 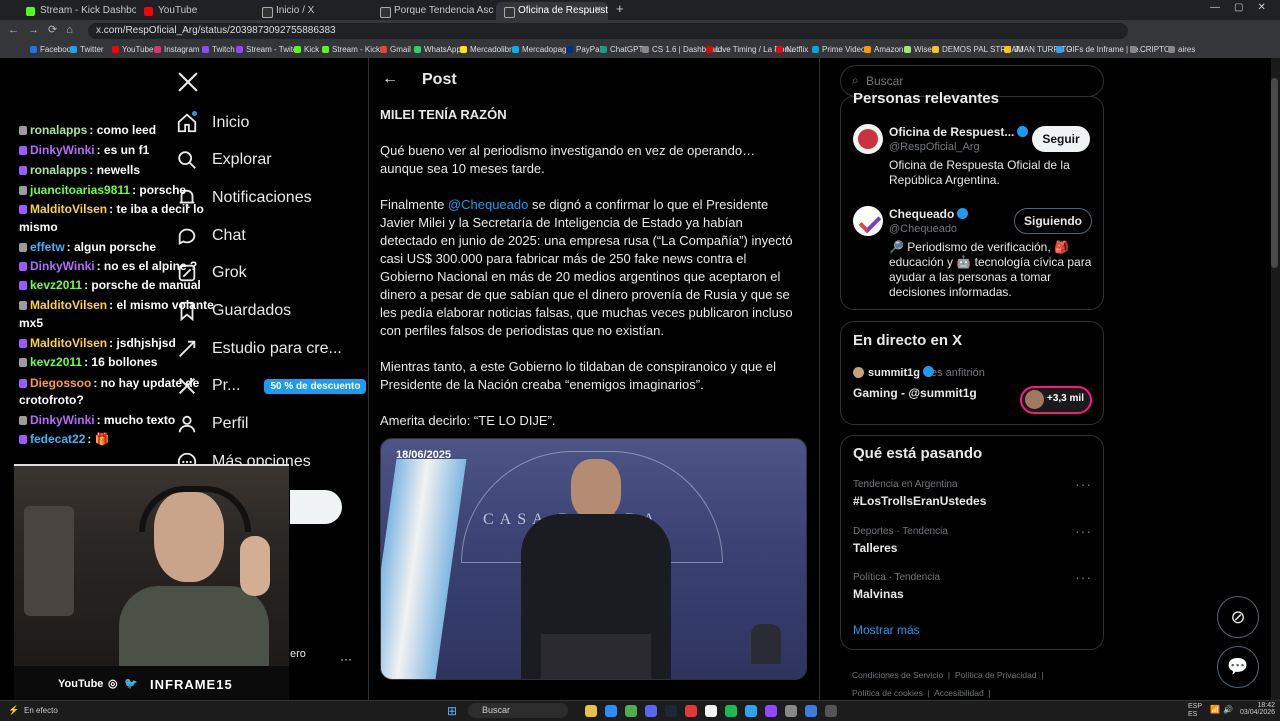 I want to click on file-explorer-icon, so click(x=591, y=711).